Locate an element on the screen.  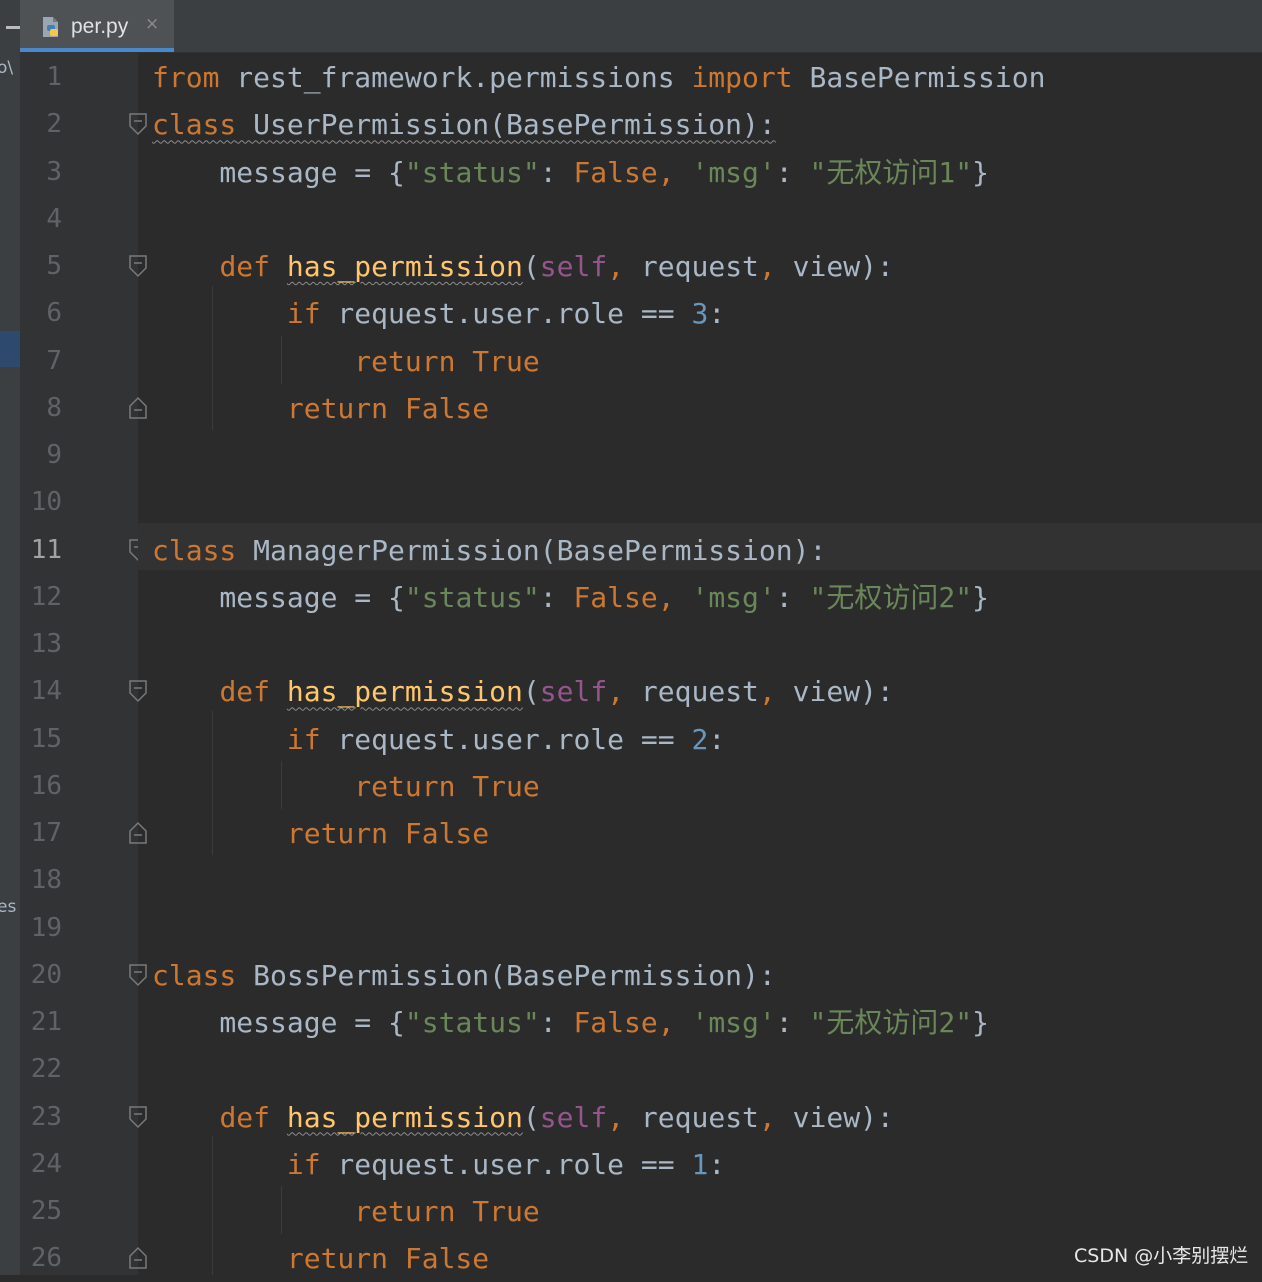
line-number: 14 is located at coordinates (46, 691).